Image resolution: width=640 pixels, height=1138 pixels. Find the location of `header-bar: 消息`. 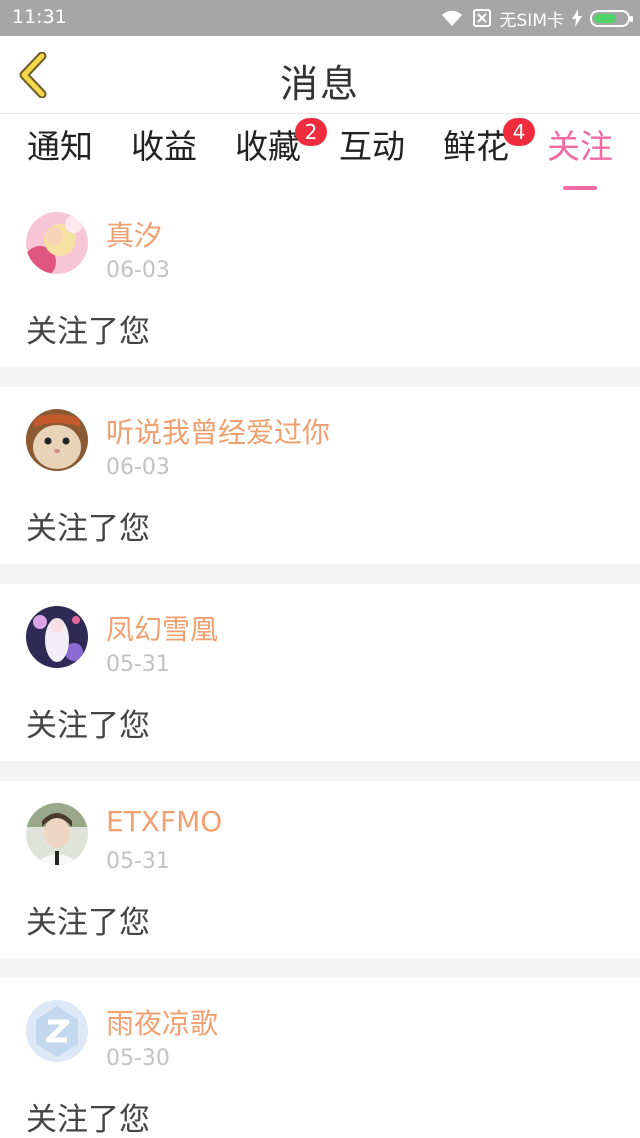

header-bar: 消息 is located at coordinates (320, 75).